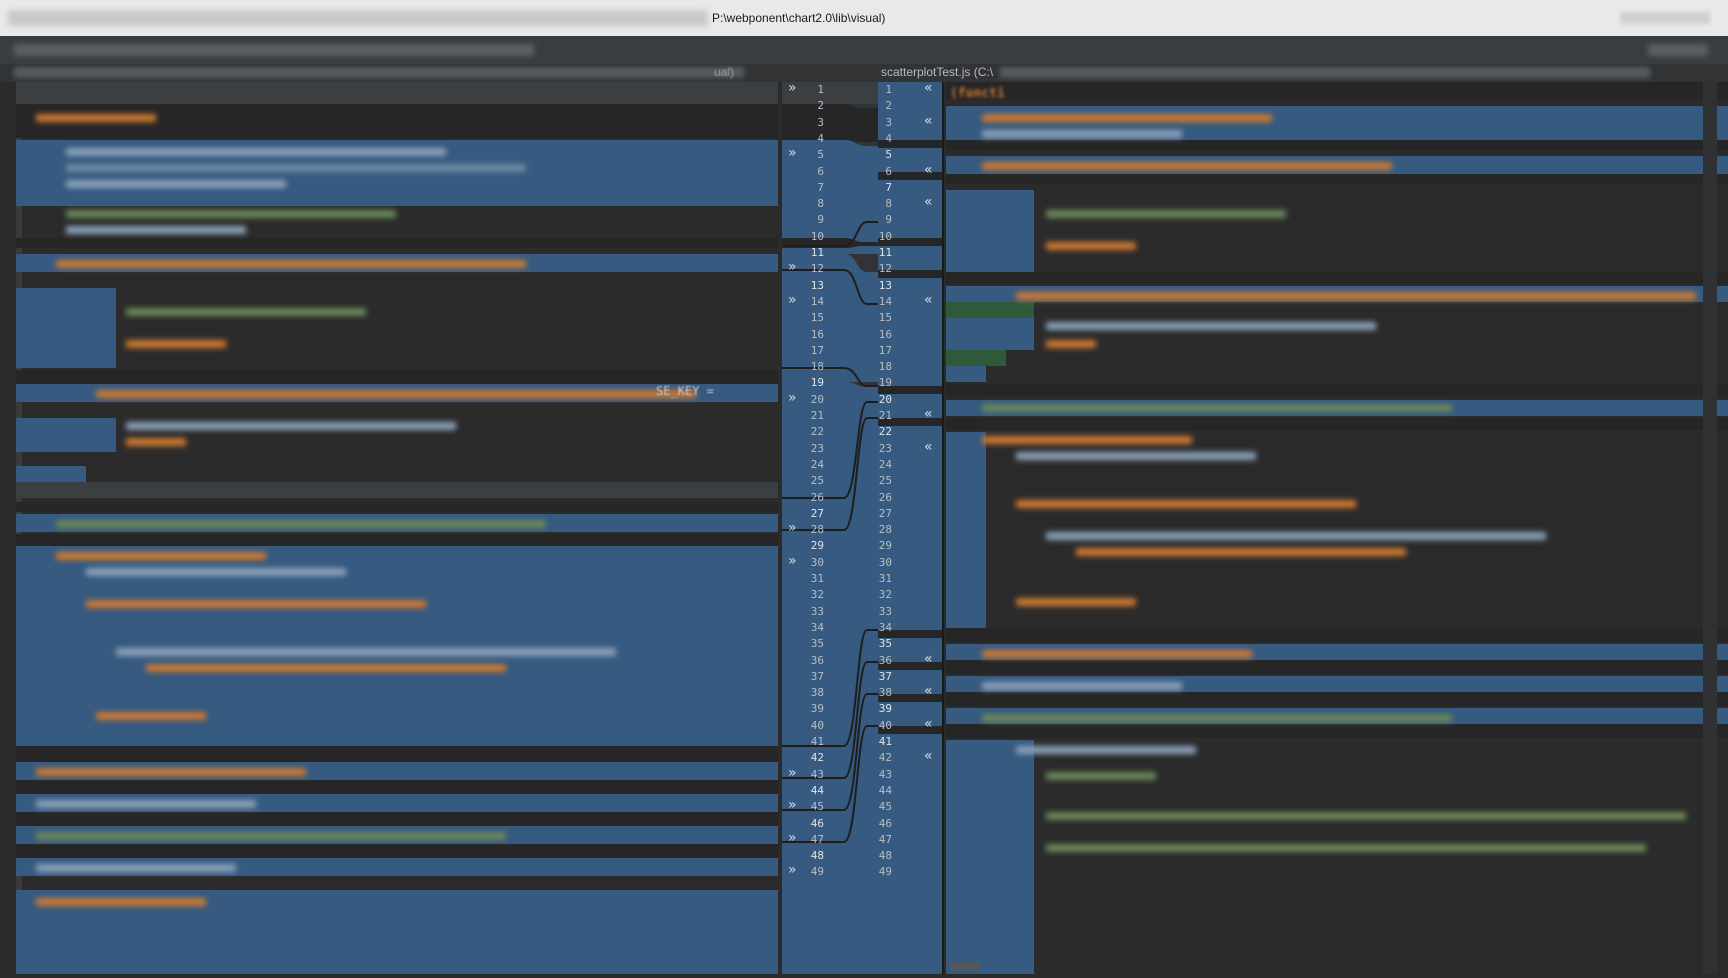  I want to click on left-line-number: 32, so click(817, 595).